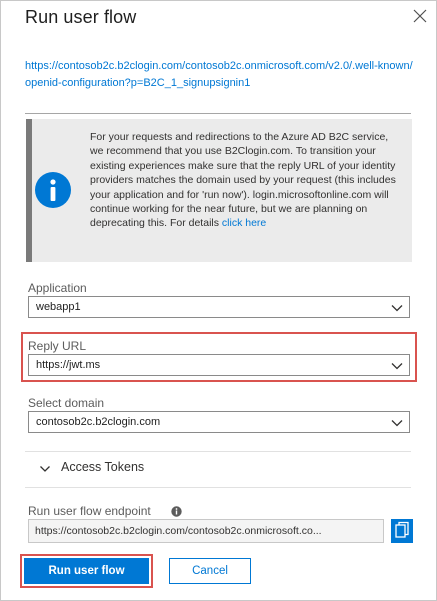  What do you see at coordinates (98, 422) in the screenshot?
I see `select-domain-value: contosob2c.b2clogin.com` at bounding box center [98, 422].